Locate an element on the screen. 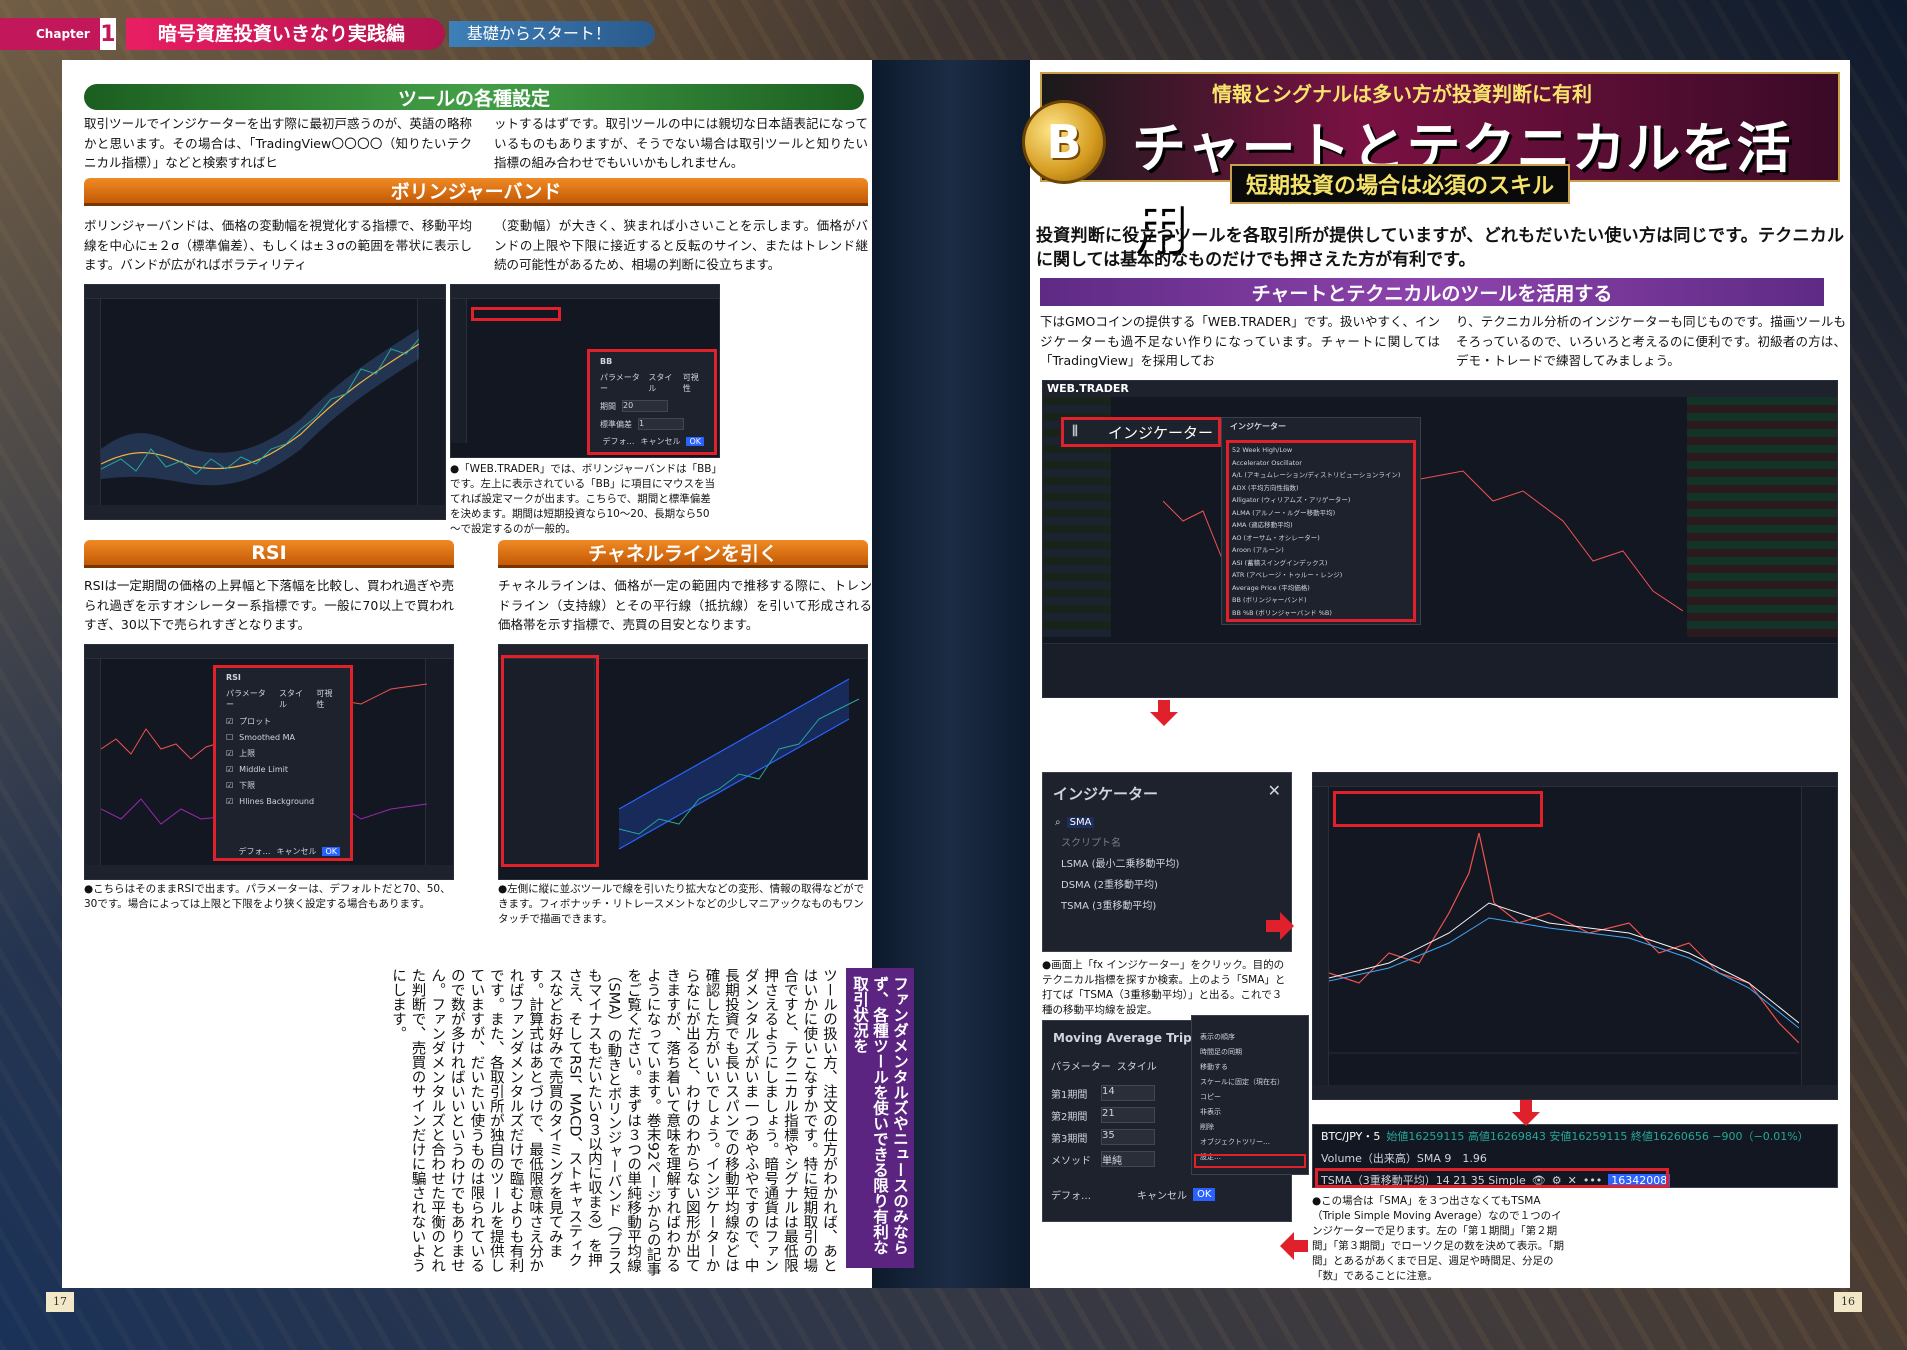 Image resolution: width=1907 pixels, height=1350 pixels. rsi-row: ☑ プロット is located at coordinates (283, 721).